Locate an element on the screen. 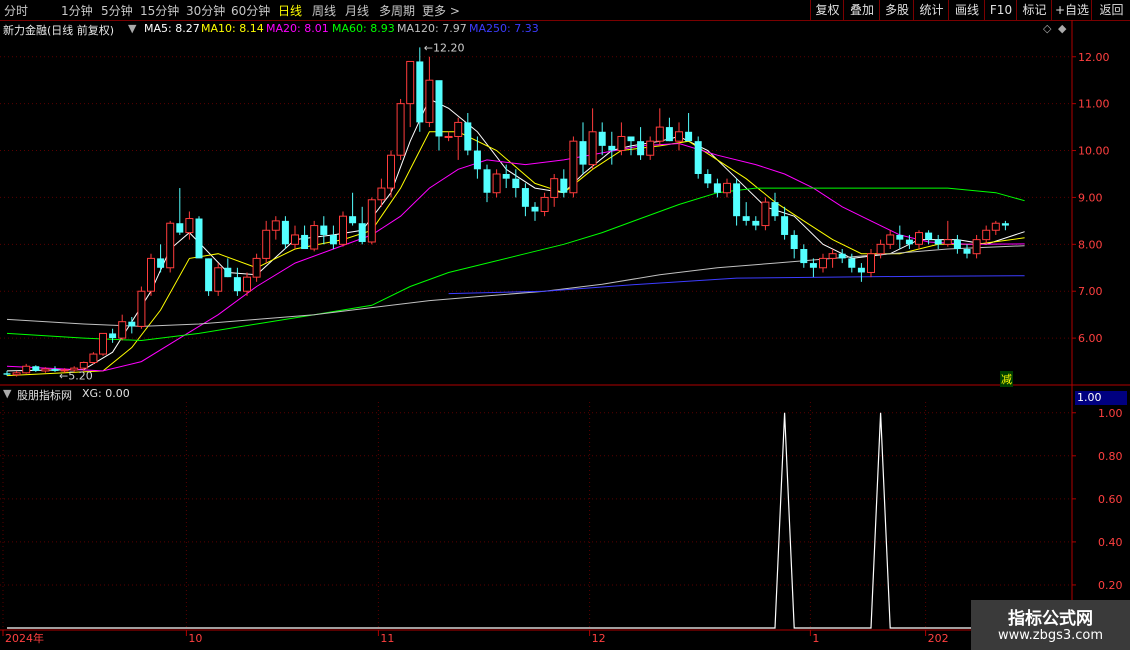 This screenshot has width=1130, height=650. ma20-label: MA20: 8.01 is located at coordinates (297, 28).